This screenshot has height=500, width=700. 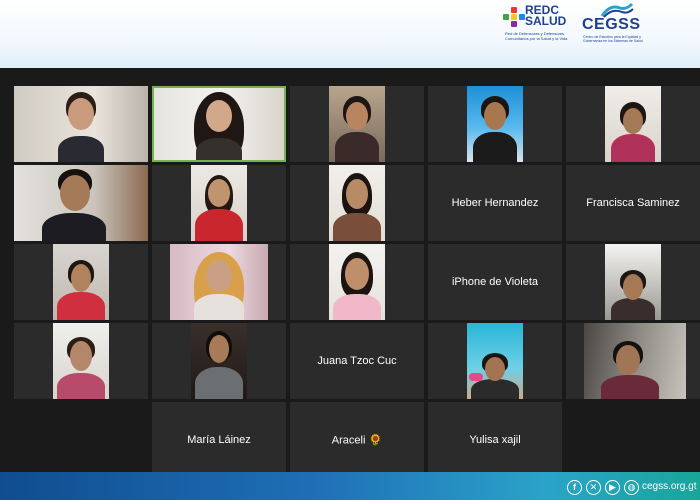 I want to click on cegss-logo-name: CEGSS, so click(x=611, y=24).